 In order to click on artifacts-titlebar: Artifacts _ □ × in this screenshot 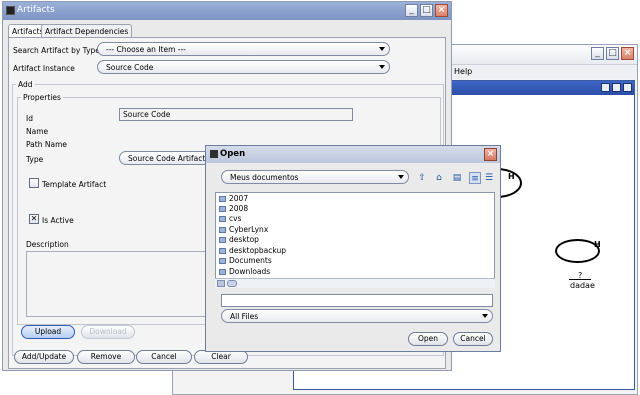, I will do `click(227, 11)`.